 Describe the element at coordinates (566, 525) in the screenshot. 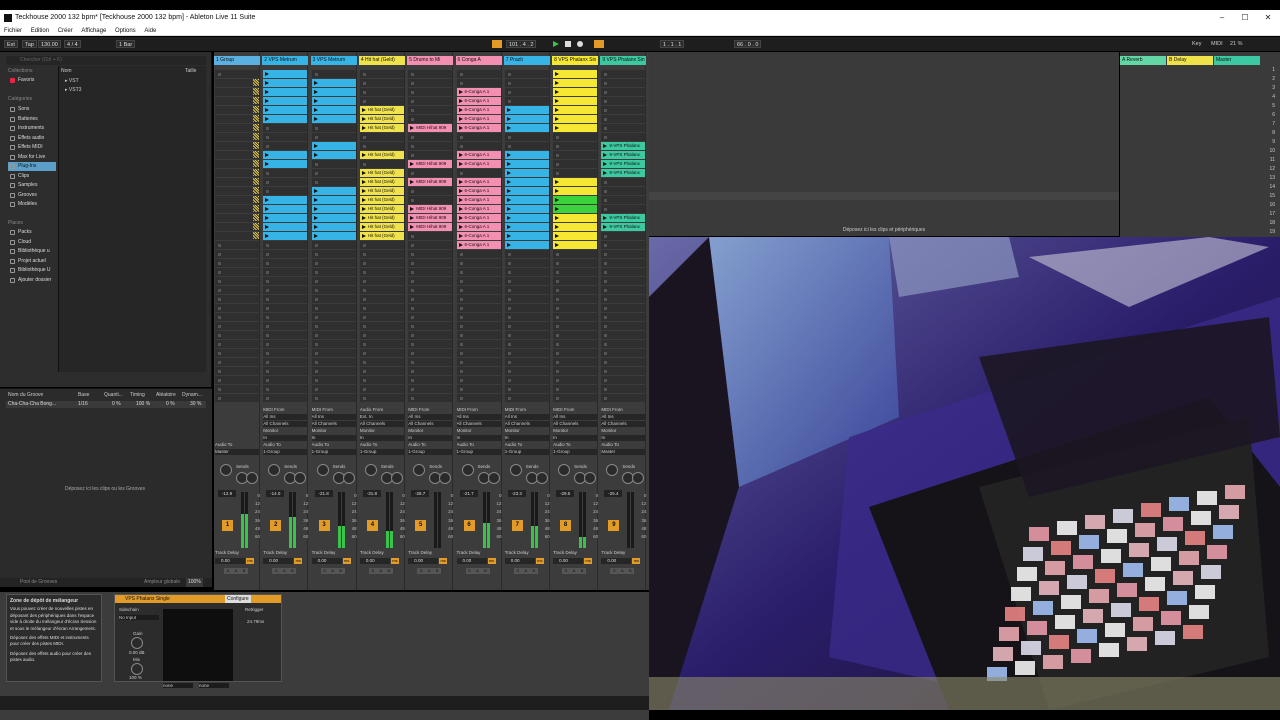

I see `track-activator-button: 8` at that location.